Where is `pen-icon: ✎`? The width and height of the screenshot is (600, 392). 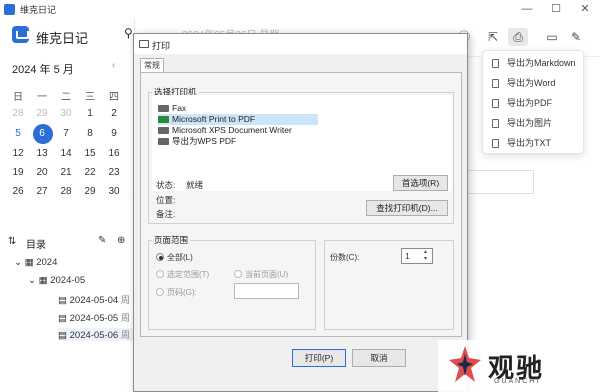 pen-icon: ✎ is located at coordinates (576, 37).